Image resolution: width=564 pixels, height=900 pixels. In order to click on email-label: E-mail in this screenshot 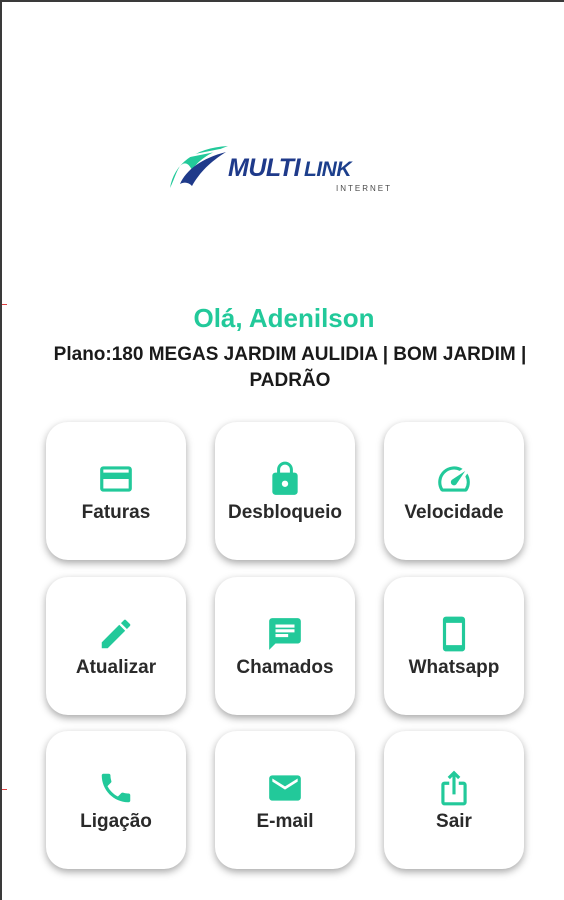, I will do `click(285, 821)`.